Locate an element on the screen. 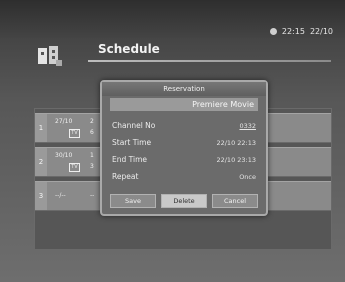 The image size is (345, 282). item-date: --/-- is located at coordinates (60, 195).